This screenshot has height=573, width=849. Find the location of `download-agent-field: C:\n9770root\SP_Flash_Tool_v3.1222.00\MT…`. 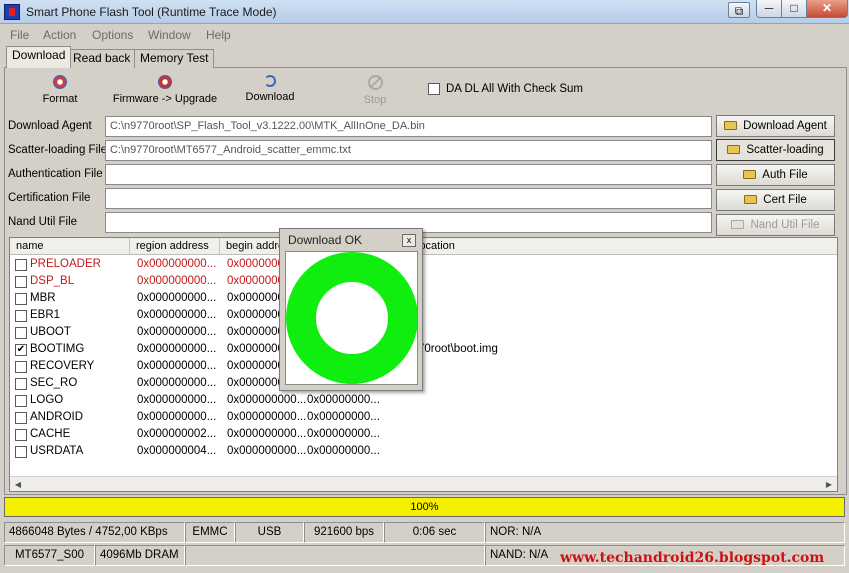

download-agent-field: C:\n9770root\SP_Flash_Tool_v3.1222.00\MT… is located at coordinates (408, 126).